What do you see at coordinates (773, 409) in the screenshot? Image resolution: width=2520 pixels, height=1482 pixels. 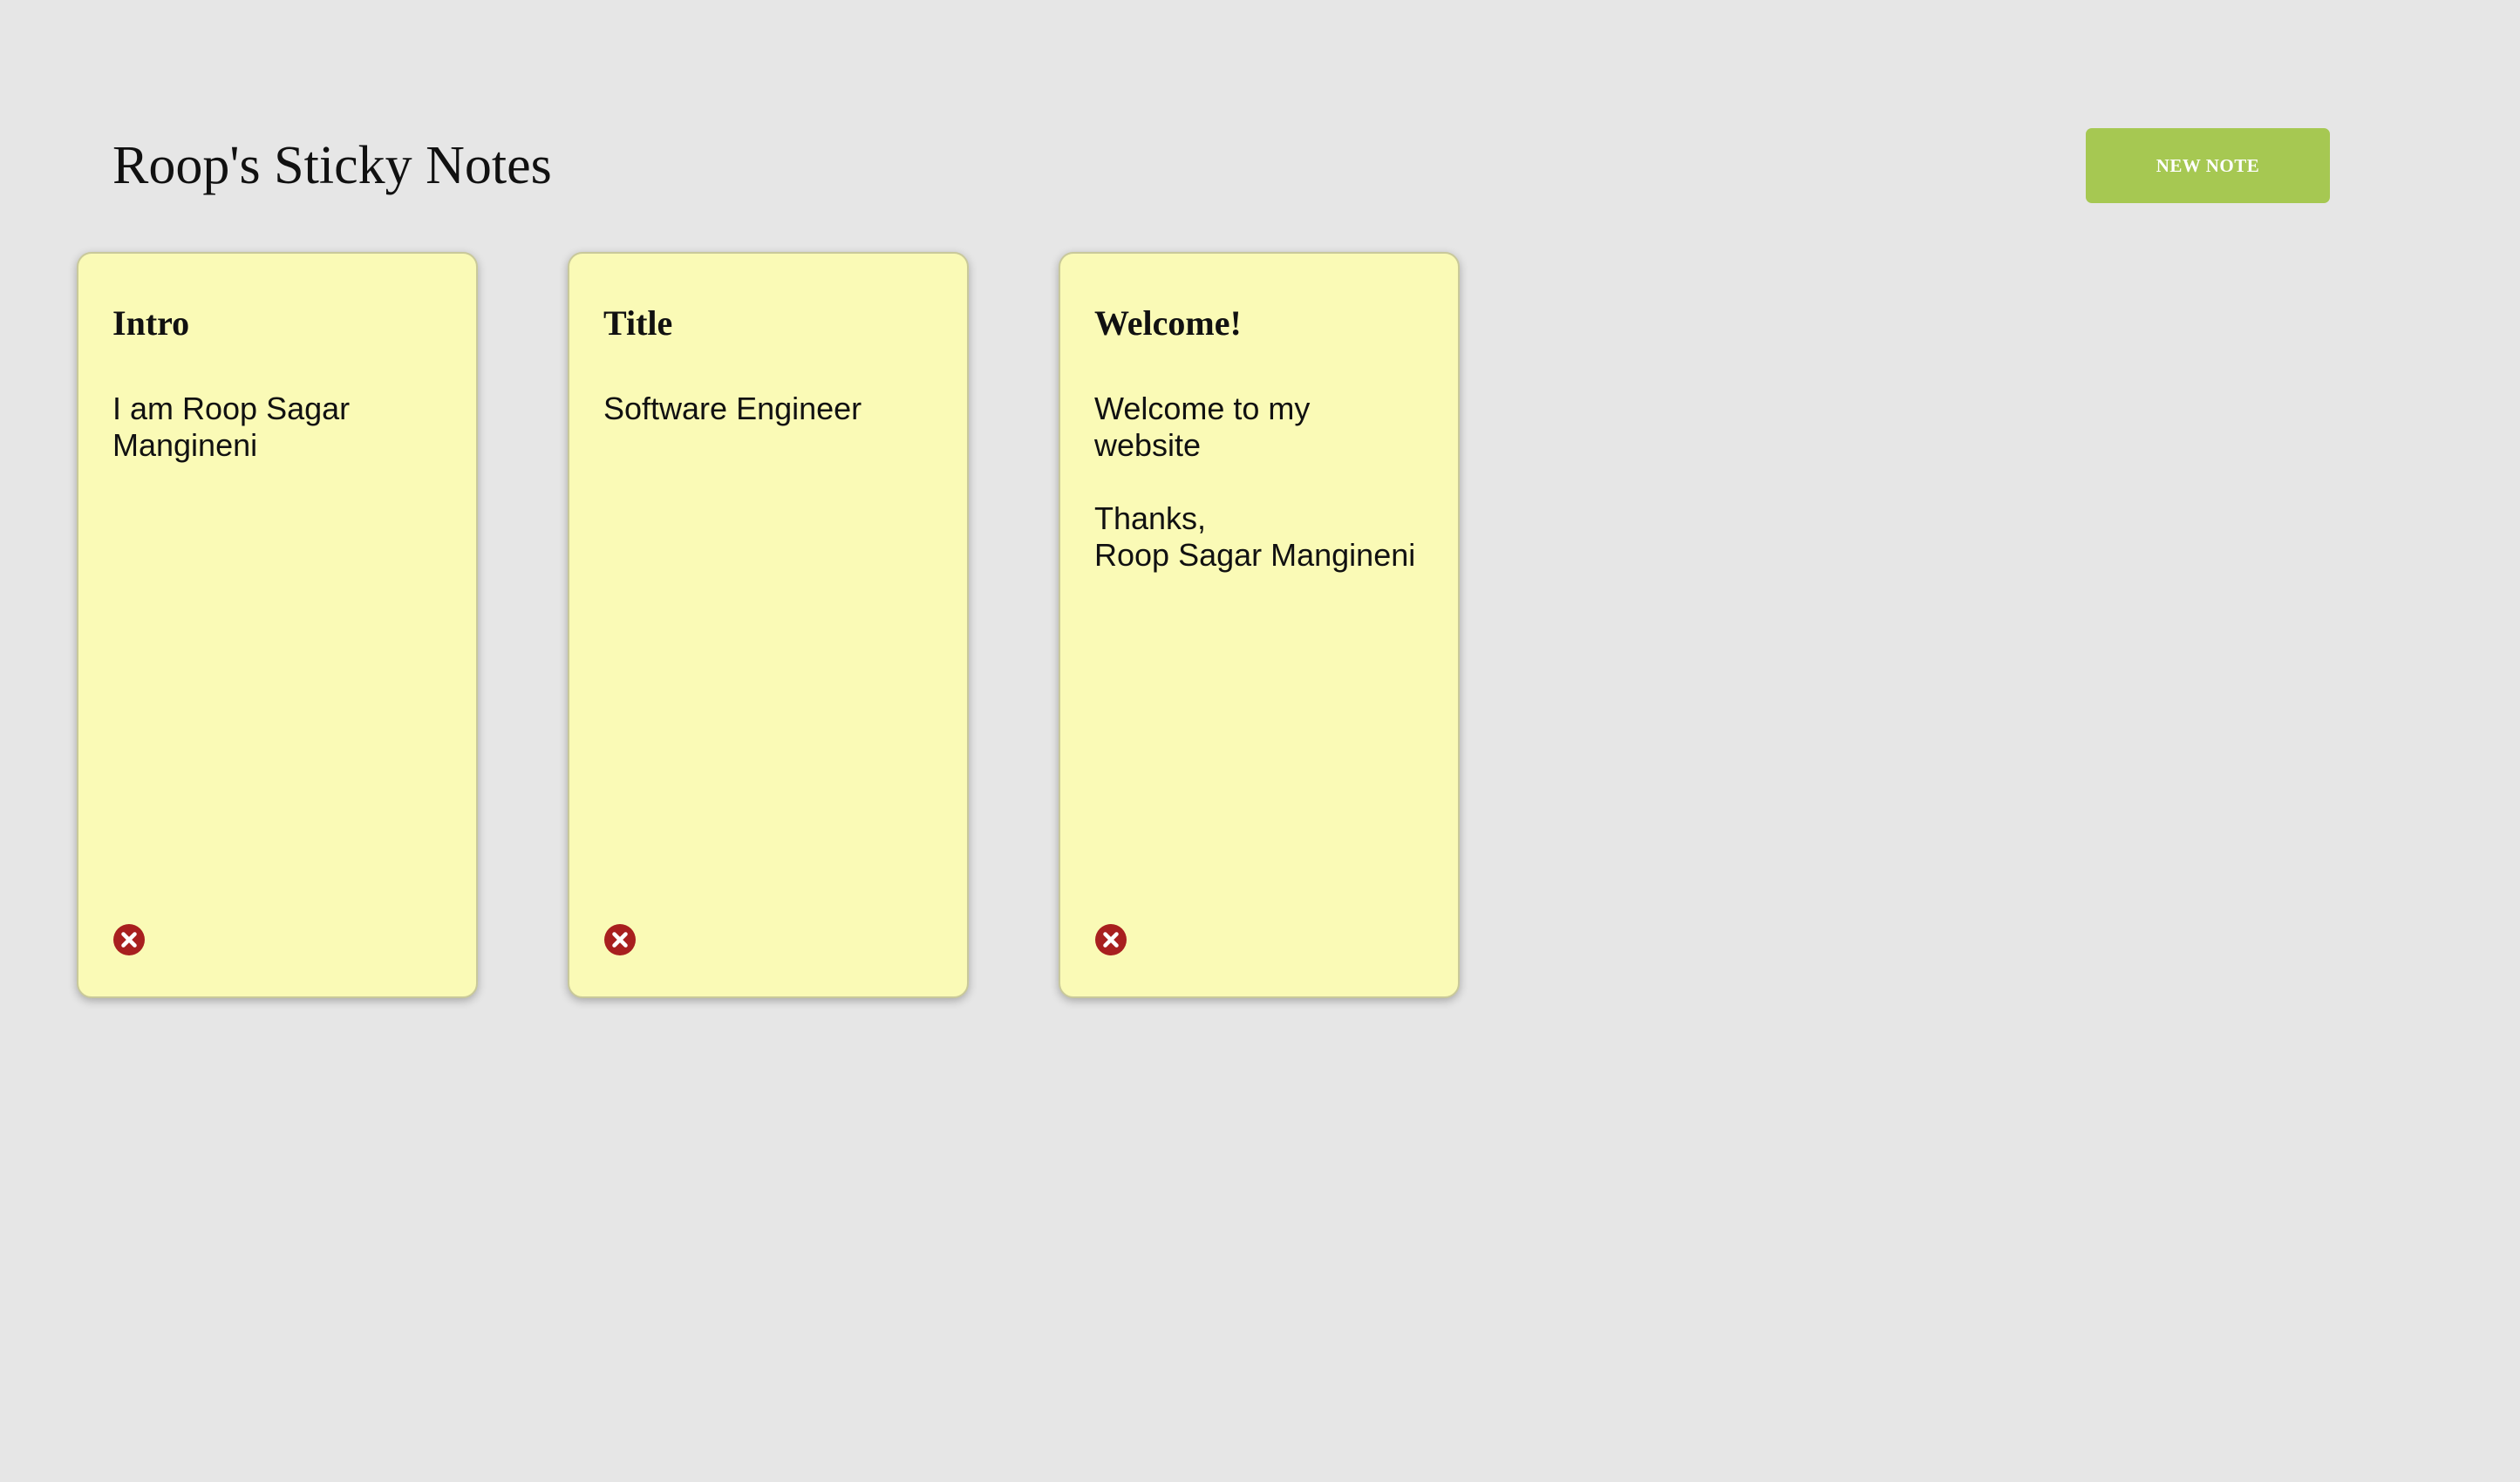 I see `note-body: Software Engineer` at bounding box center [773, 409].